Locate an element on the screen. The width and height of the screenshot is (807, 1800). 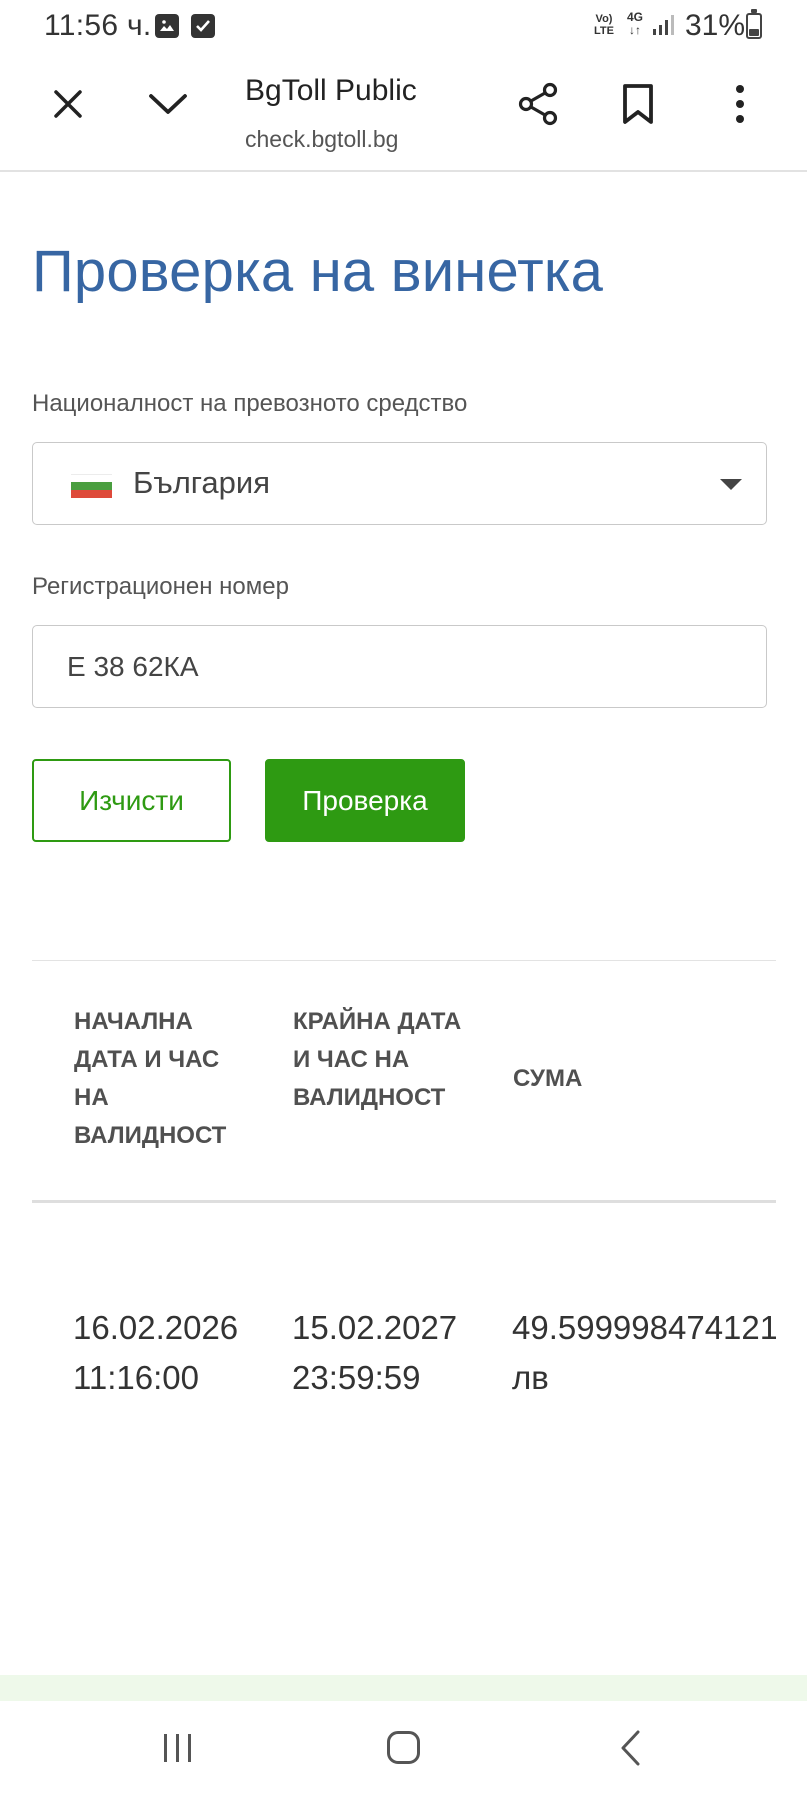
bookmark-icon is located at coordinates (638, 104).